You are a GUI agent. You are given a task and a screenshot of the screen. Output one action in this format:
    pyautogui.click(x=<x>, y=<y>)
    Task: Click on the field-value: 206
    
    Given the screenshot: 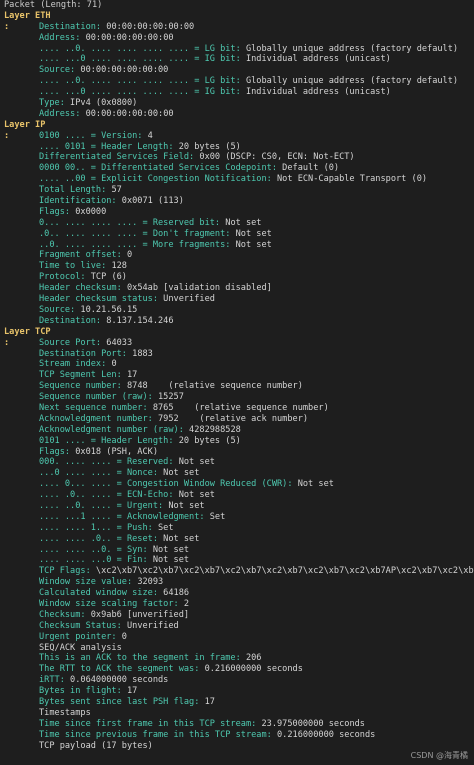 What is the action you would take?
    pyautogui.click(x=251, y=658)
    